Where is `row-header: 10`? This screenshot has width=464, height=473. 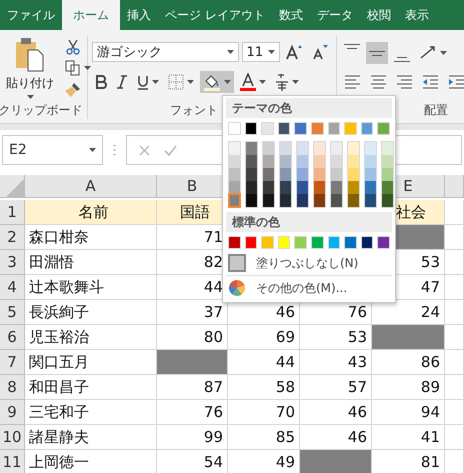 row-header: 10 is located at coordinates (12, 437).